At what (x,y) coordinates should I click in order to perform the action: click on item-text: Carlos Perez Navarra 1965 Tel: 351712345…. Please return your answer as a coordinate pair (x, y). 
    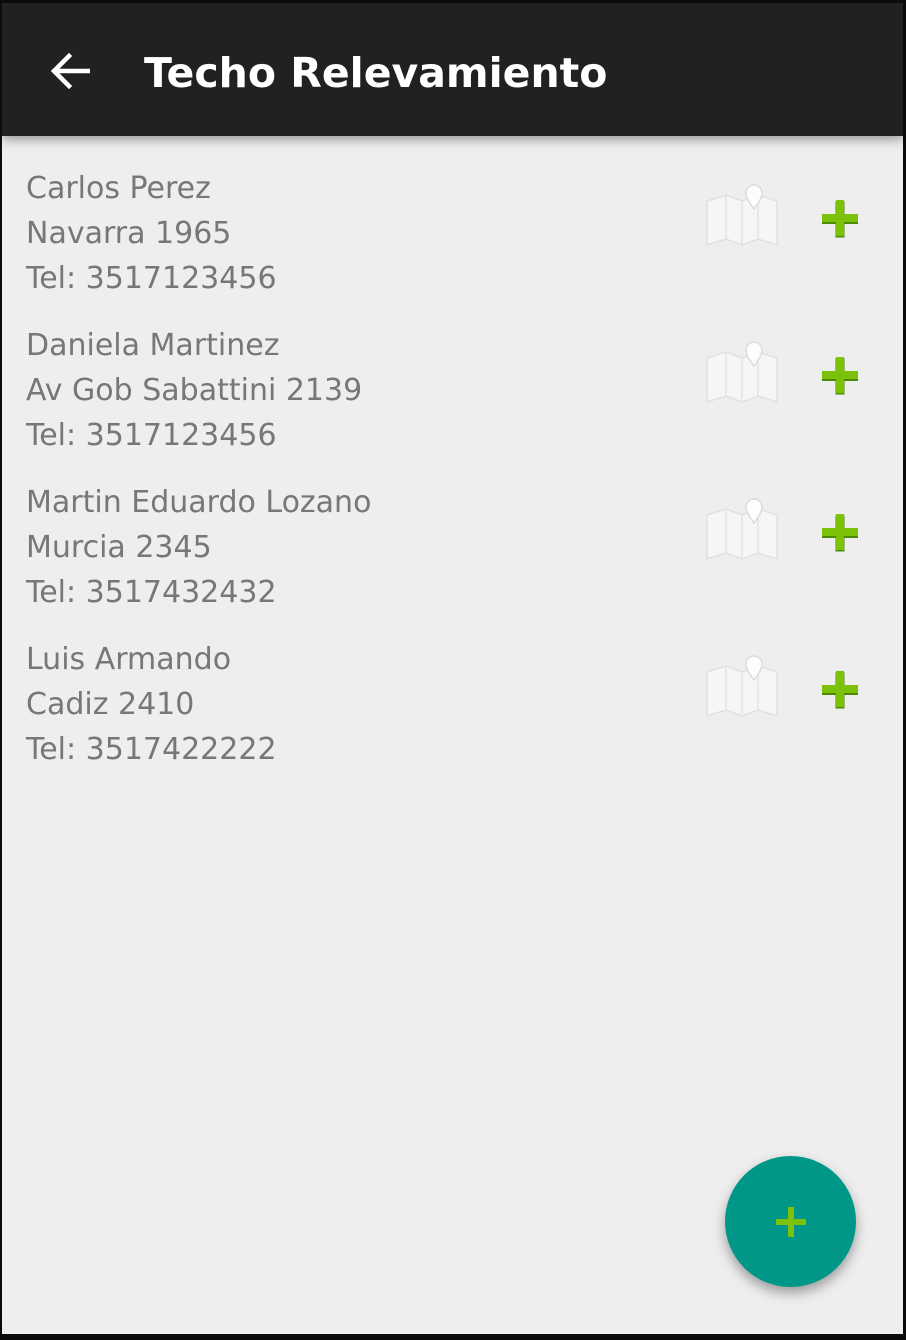
    Looking at the image, I should click on (151, 233).